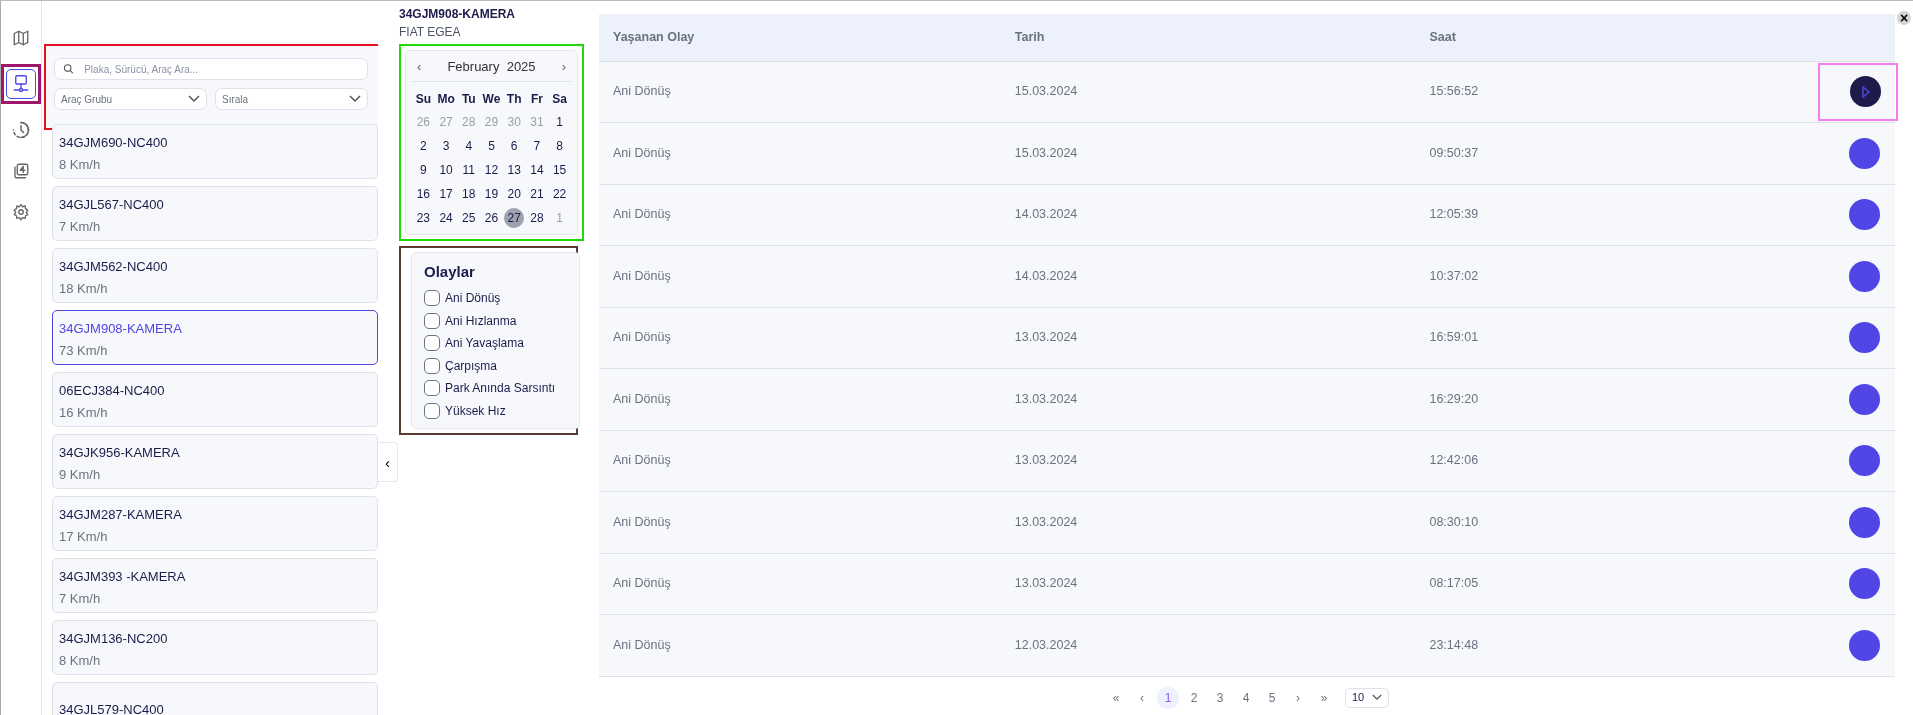 The image size is (1913, 715). Describe the element at coordinates (491, 145) in the screenshot. I see `calendar-day: 5` at that location.